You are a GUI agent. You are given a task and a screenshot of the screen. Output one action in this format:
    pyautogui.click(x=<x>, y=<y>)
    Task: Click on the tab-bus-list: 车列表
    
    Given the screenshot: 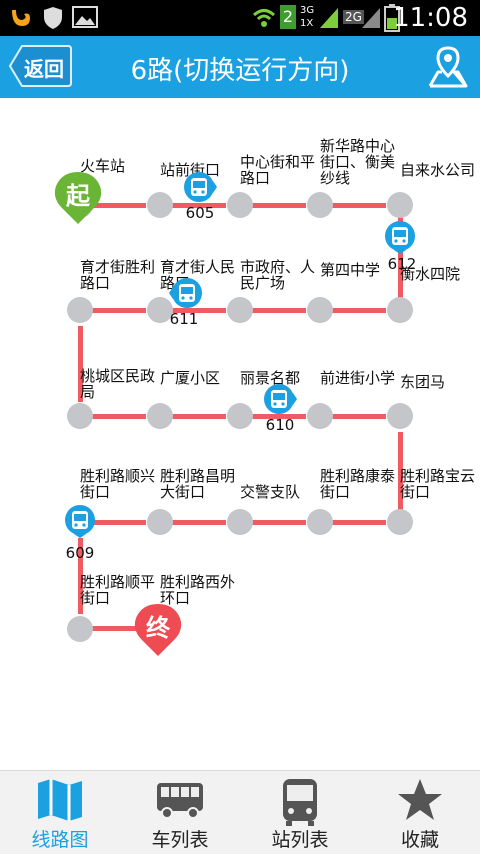 What is the action you would take?
    pyautogui.click(x=180, y=812)
    